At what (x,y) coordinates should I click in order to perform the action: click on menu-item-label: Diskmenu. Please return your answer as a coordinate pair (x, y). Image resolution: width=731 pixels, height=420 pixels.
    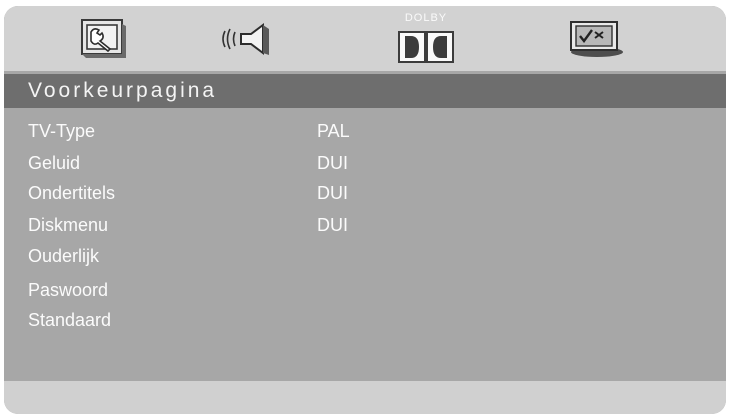
    Looking at the image, I should click on (68, 225).